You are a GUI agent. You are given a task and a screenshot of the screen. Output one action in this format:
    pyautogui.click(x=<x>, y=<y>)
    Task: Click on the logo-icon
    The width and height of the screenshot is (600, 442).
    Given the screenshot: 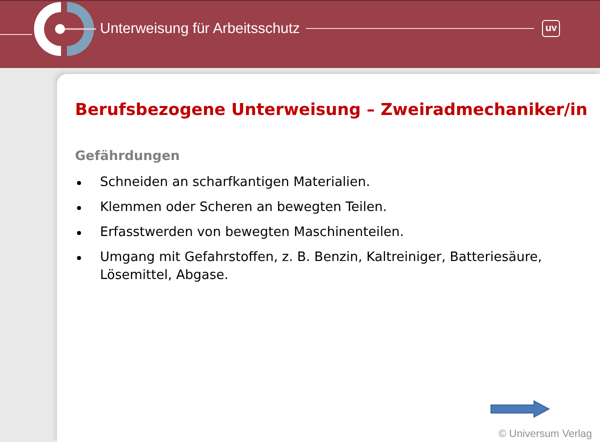 What is the action you would take?
    pyautogui.click(x=65, y=29)
    